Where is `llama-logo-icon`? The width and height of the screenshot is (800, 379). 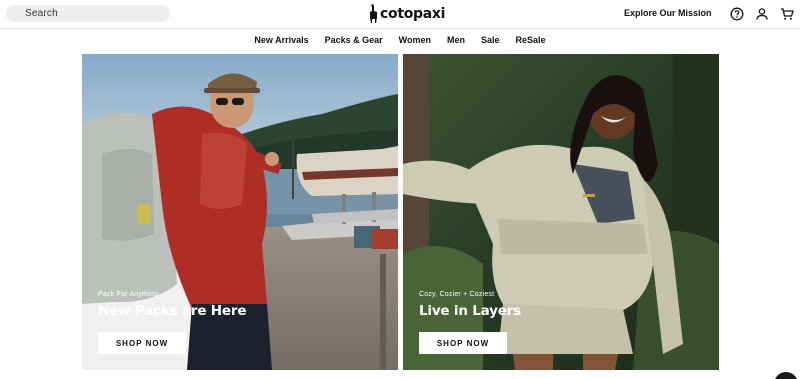
llama-logo-icon is located at coordinates (373, 13).